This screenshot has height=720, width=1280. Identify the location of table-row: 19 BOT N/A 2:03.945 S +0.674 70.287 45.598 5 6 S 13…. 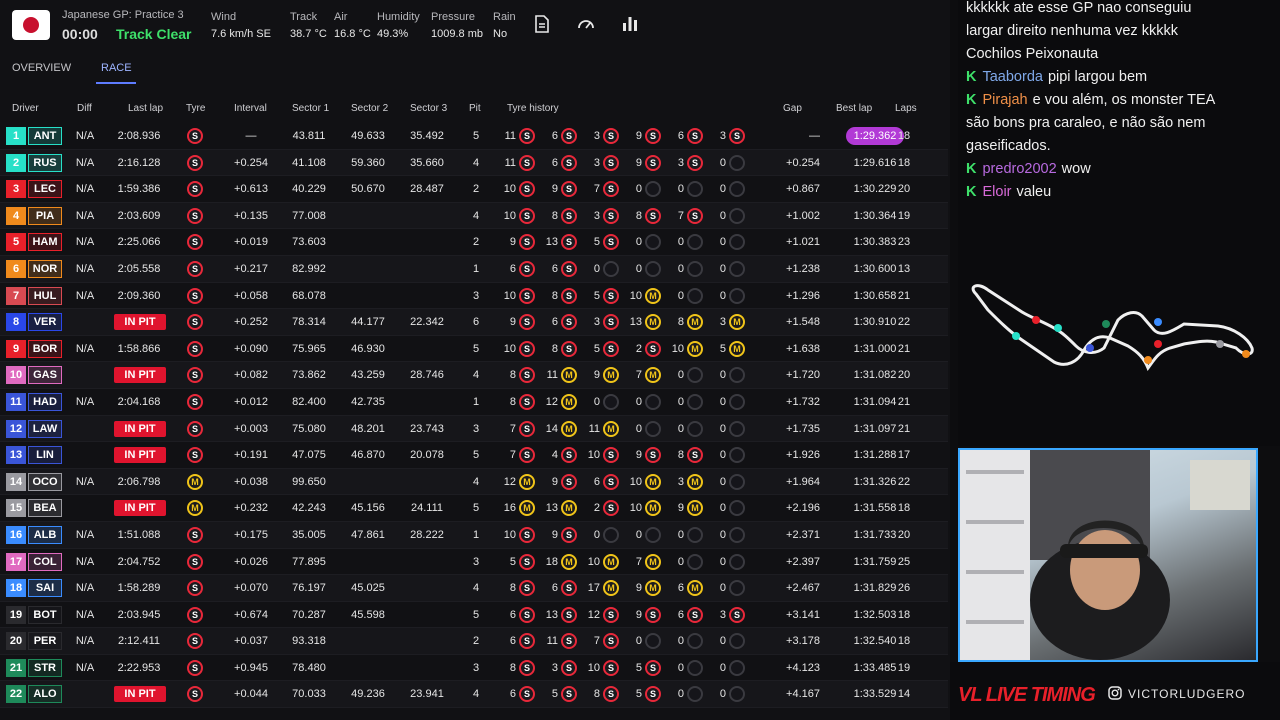
(474, 615).